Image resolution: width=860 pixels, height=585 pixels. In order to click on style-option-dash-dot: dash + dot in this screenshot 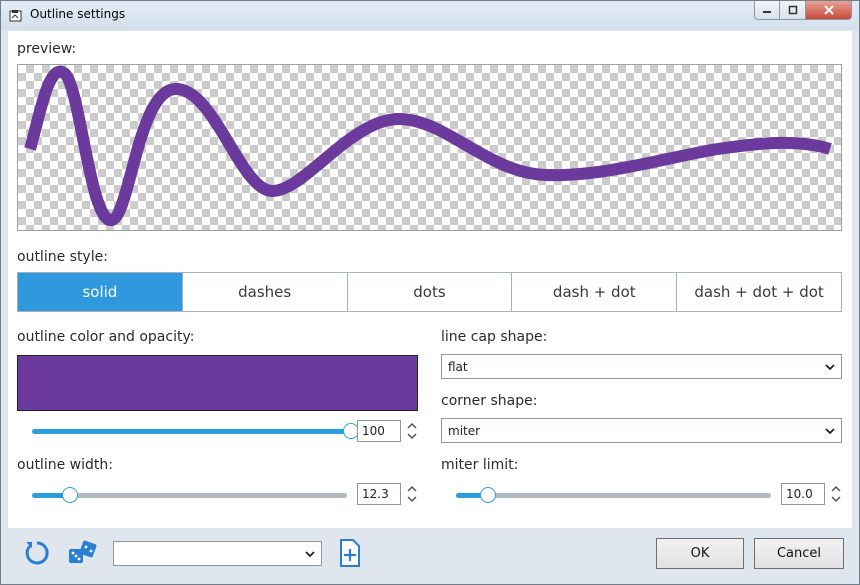, I will do `click(594, 292)`.